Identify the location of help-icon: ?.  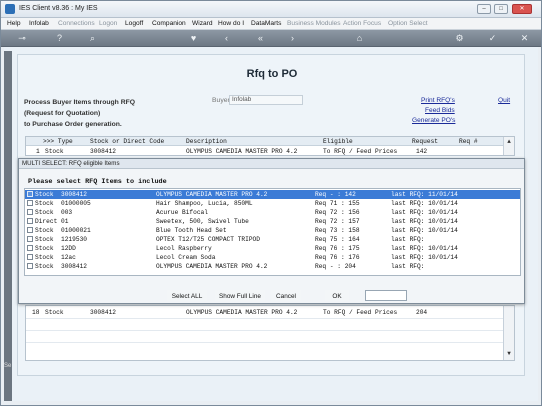
(59, 38).